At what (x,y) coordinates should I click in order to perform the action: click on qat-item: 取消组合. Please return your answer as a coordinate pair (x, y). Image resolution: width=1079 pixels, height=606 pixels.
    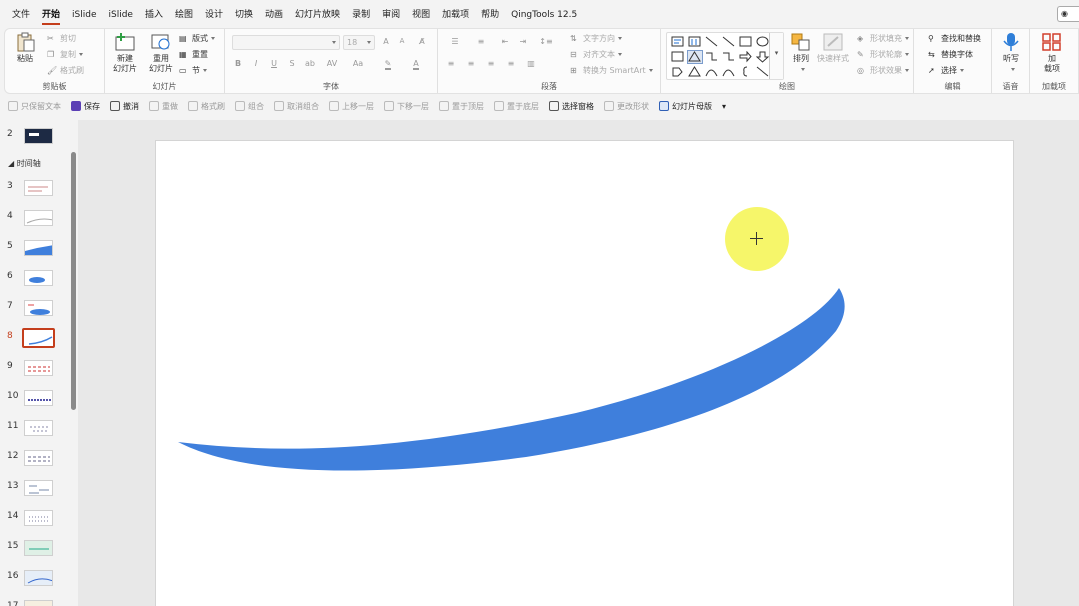
    Looking at the image, I should click on (296, 106).